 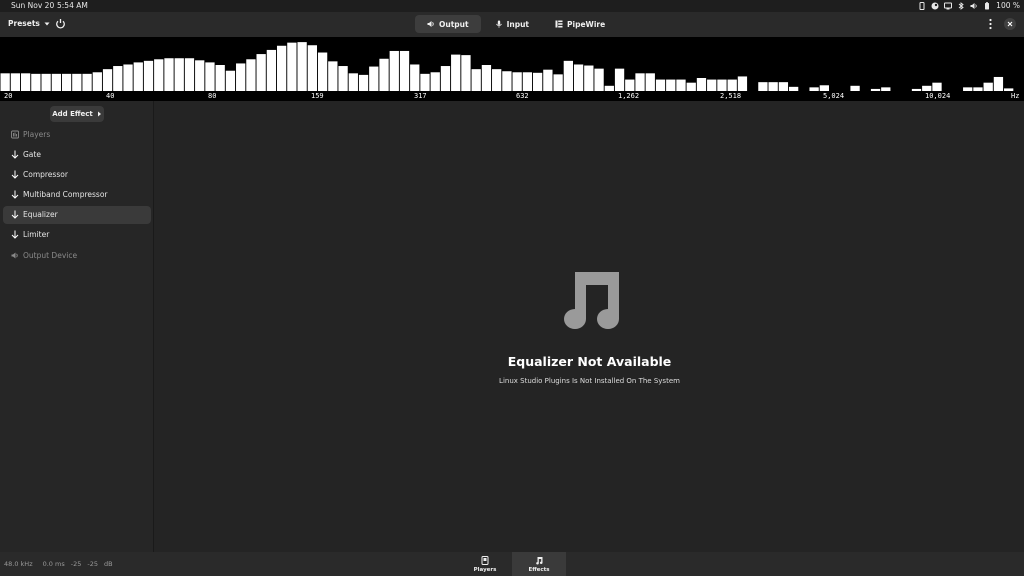 I want to click on add-effect-label: Add Effect, so click(x=72, y=114).